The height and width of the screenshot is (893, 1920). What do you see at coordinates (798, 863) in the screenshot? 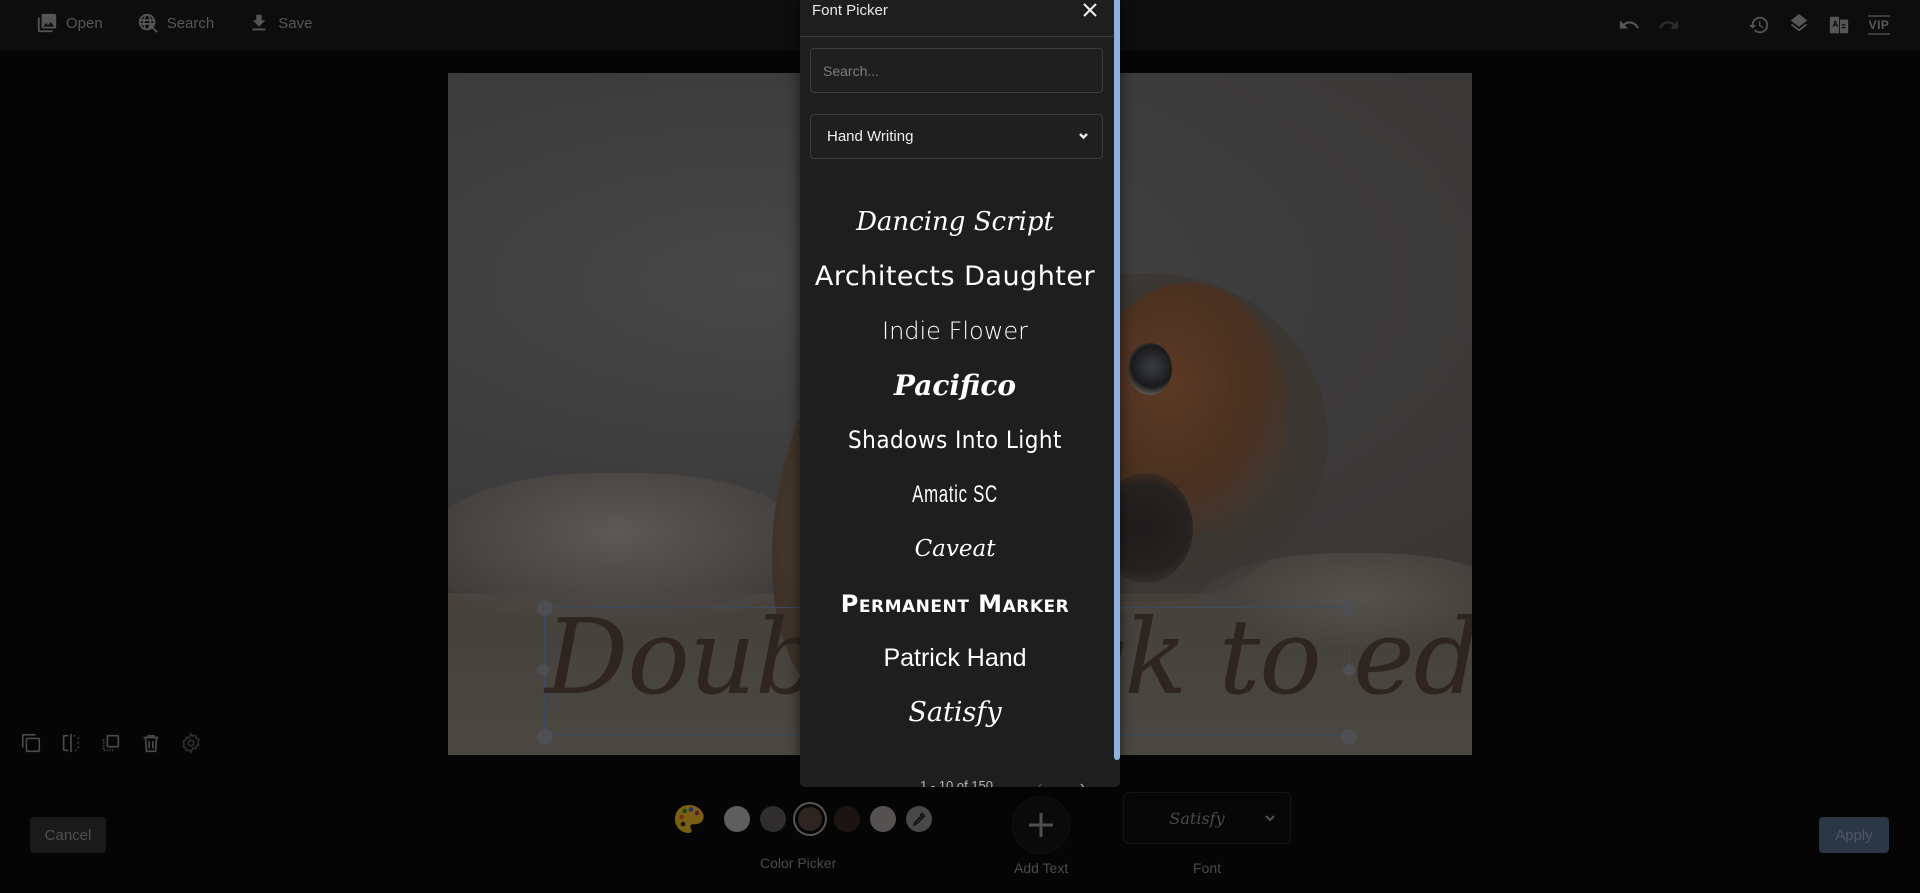
I see `color-picker-label: Color Picker` at bounding box center [798, 863].